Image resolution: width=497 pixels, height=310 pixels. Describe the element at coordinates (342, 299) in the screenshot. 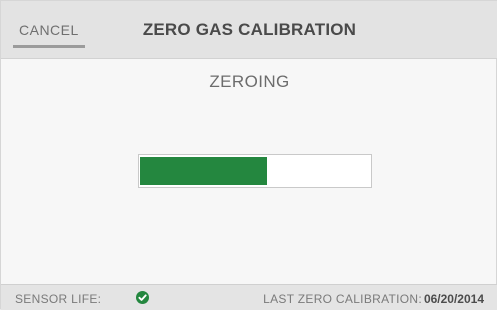

I see `last-calibration-label: LAST ZERO CALIBRATION:` at that location.